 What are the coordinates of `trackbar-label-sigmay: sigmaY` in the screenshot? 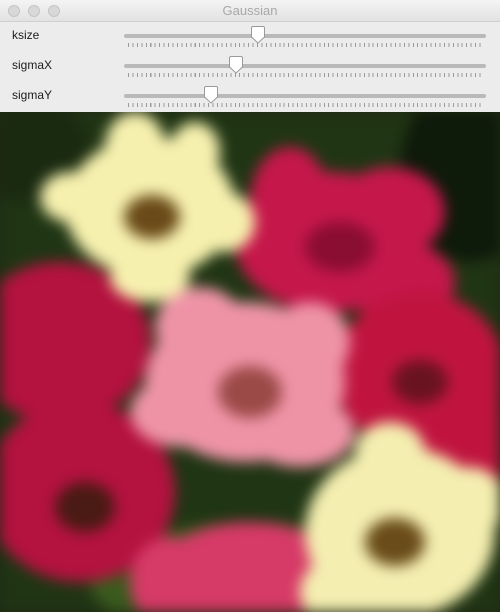 It's located at (32, 95).